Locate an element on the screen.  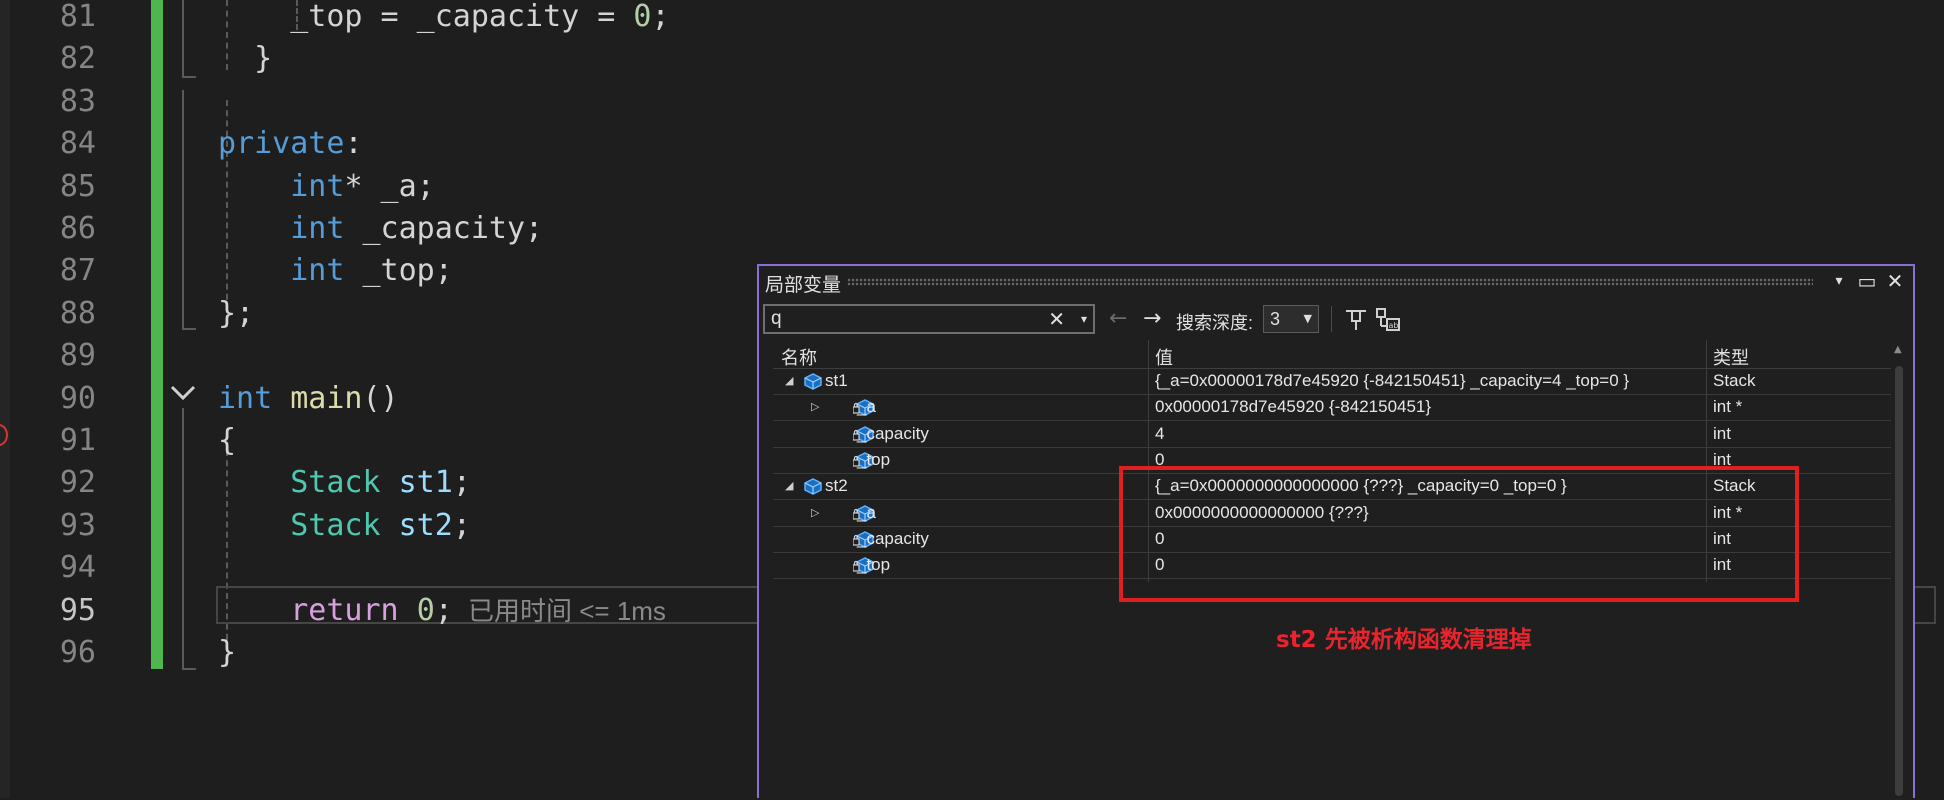
code-token: int is located at coordinates (317, 186).